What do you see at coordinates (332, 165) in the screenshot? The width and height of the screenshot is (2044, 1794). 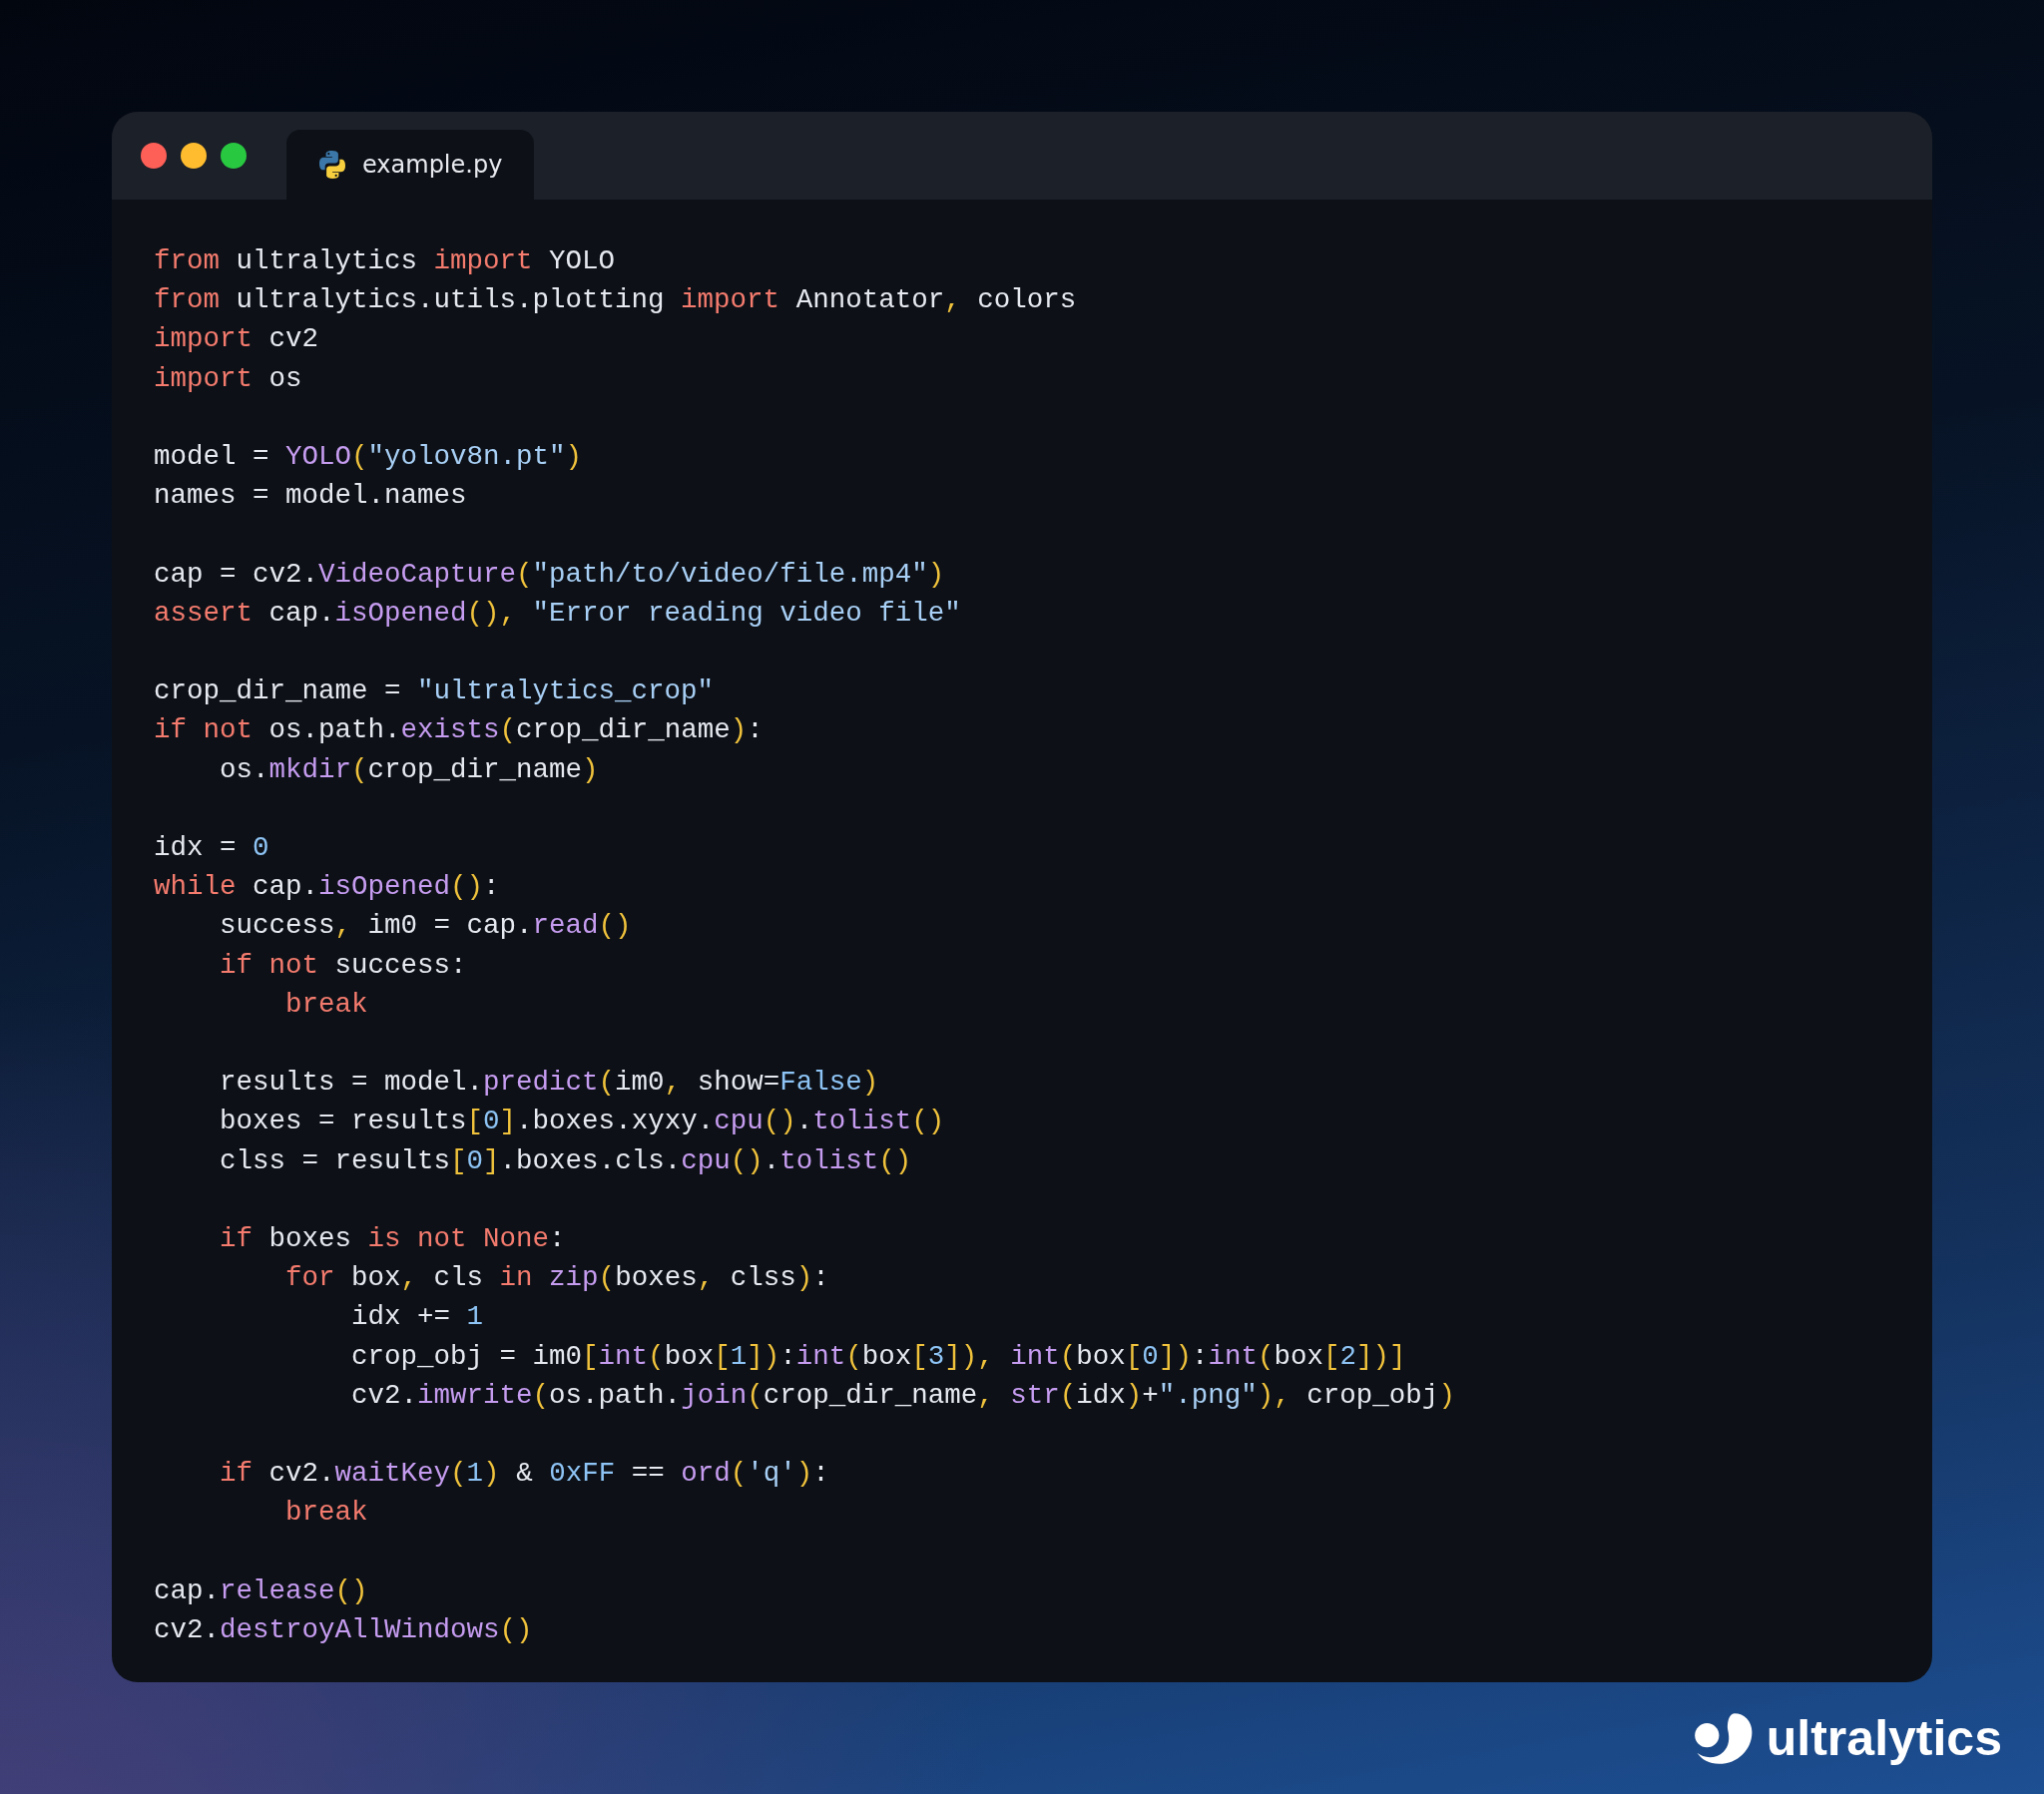 I see `python-logo-icon` at bounding box center [332, 165].